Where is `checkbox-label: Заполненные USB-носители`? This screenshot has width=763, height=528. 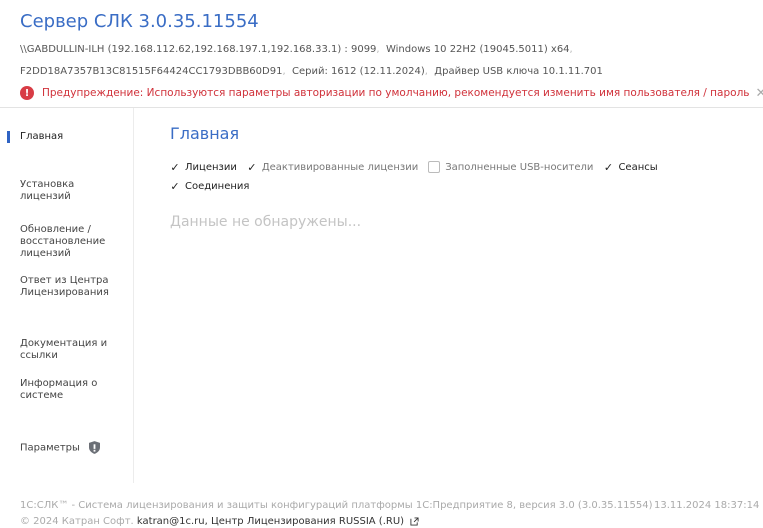 checkbox-label: Заполненные USB-носители is located at coordinates (519, 167).